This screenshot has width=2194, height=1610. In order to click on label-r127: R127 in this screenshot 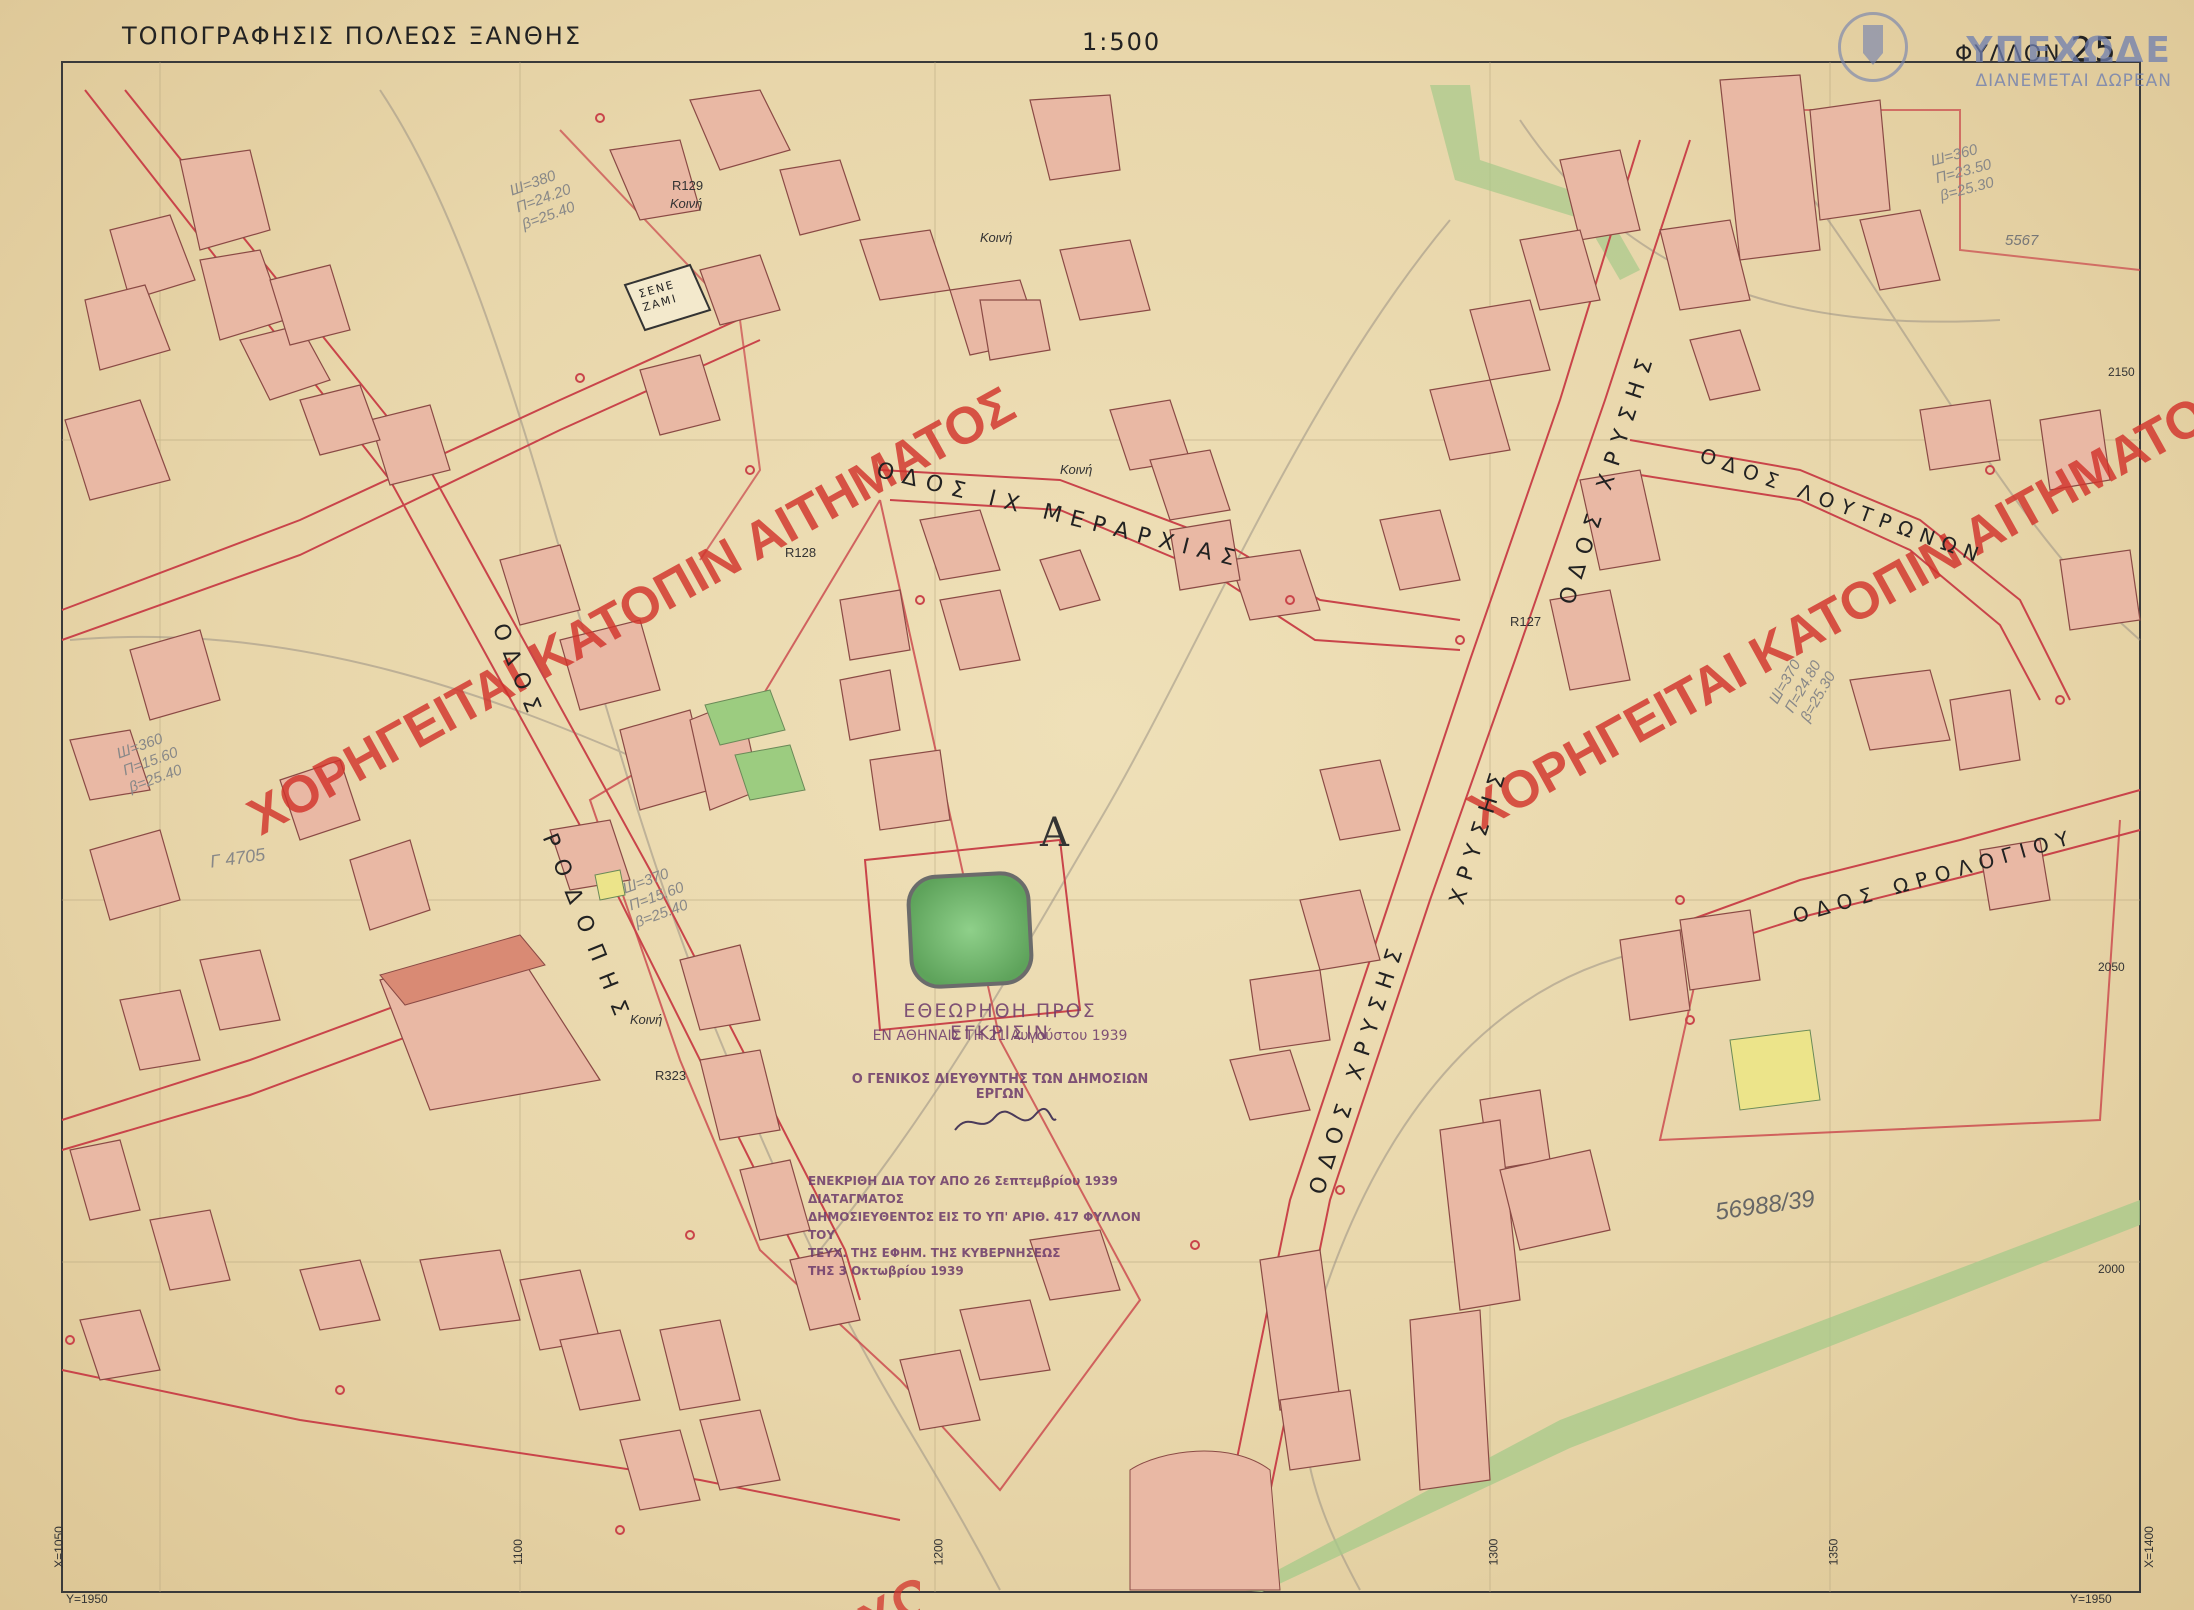, I will do `click(1526, 621)`.